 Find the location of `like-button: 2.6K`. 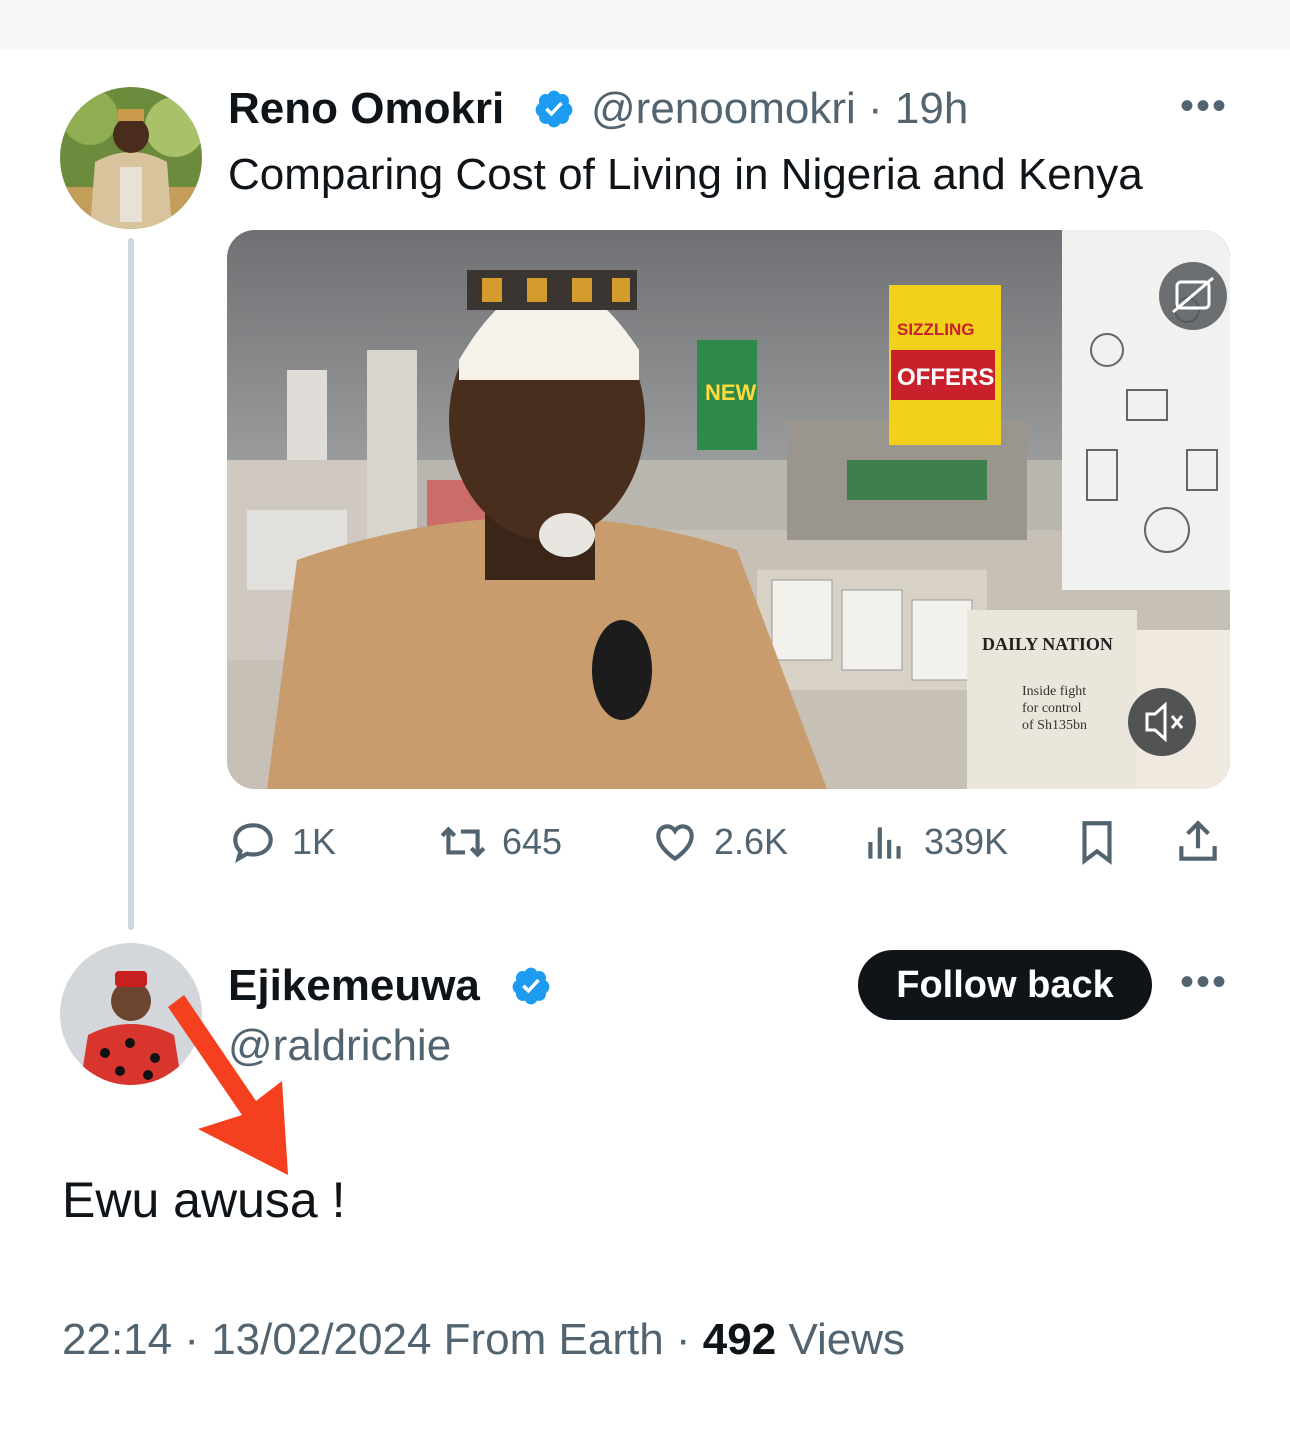

like-button: 2.6K is located at coordinates (719, 842).